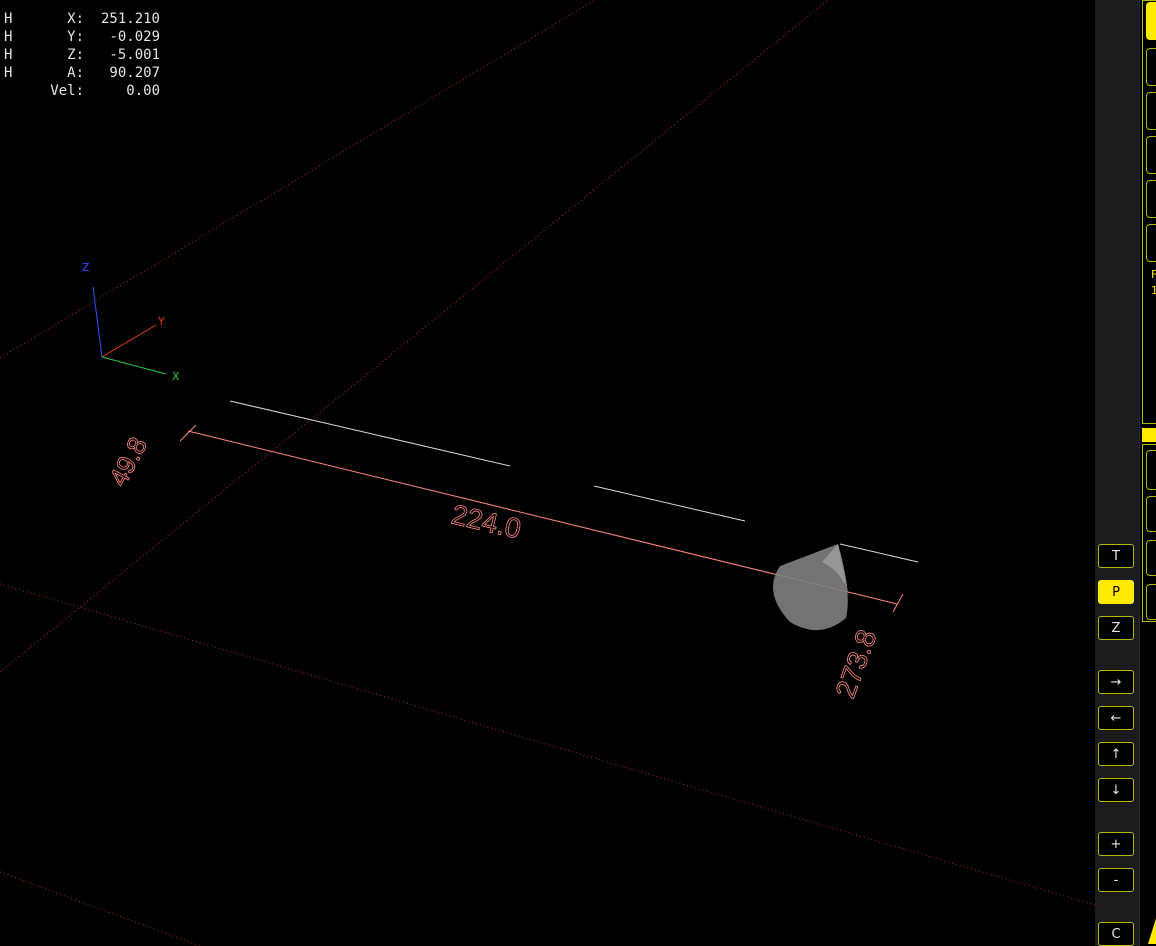 The width and height of the screenshot is (1156, 946). What do you see at coordinates (89, 19) in the screenshot?
I see `dro-row-x: H X: 251.210` at bounding box center [89, 19].